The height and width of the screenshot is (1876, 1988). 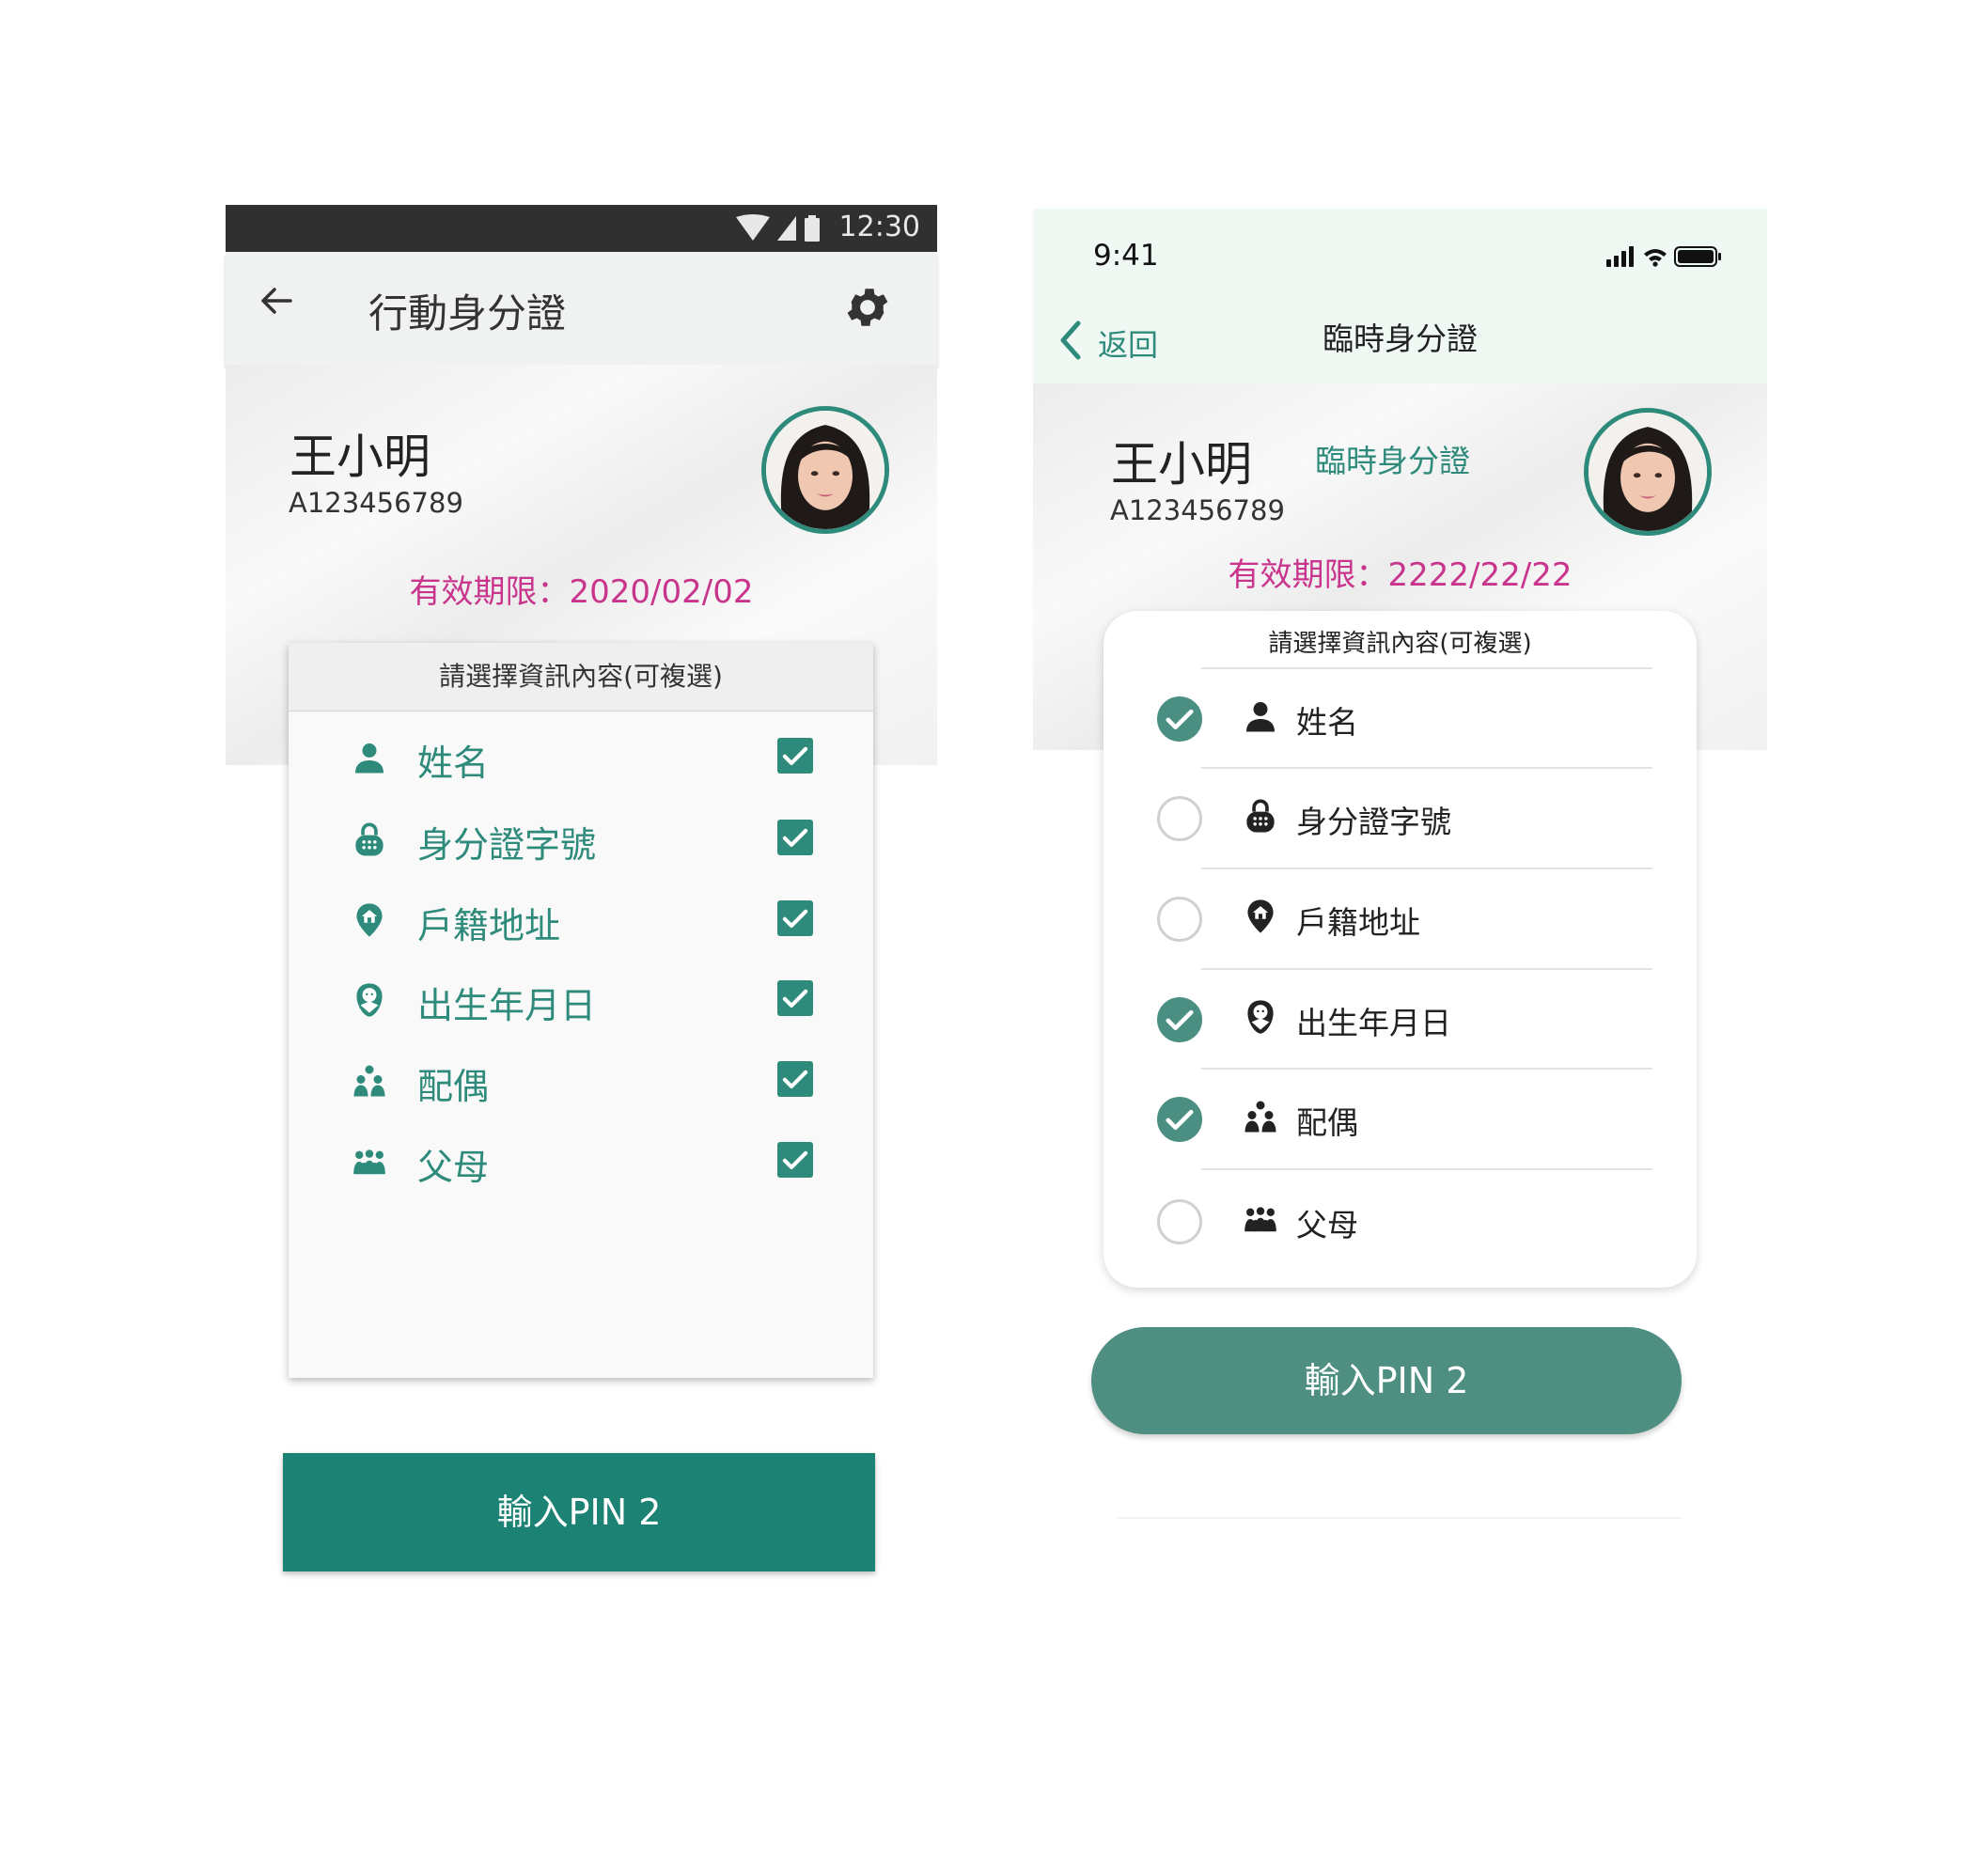 What do you see at coordinates (467, 313) in the screenshot?
I see `page-title: 行動身分證` at bounding box center [467, 313].